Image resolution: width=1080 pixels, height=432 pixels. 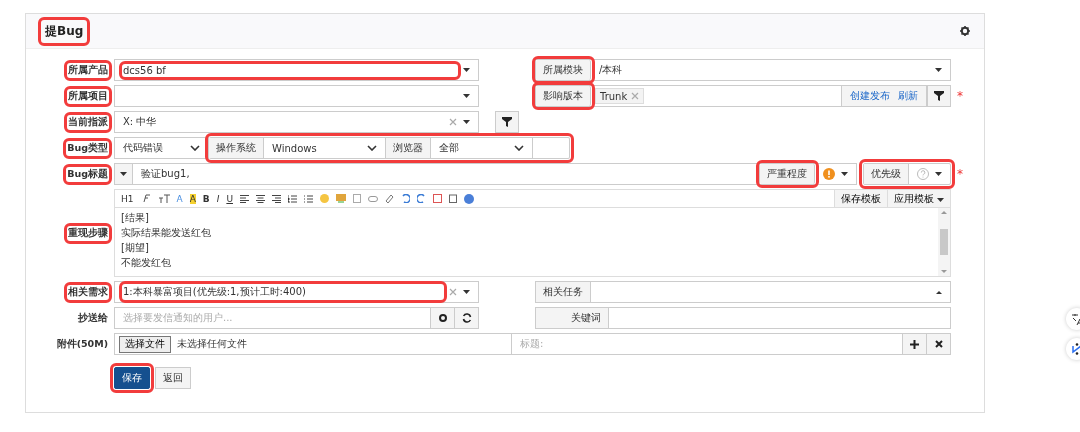 I want to click on page-break-icon, so click(x=437, y=198).